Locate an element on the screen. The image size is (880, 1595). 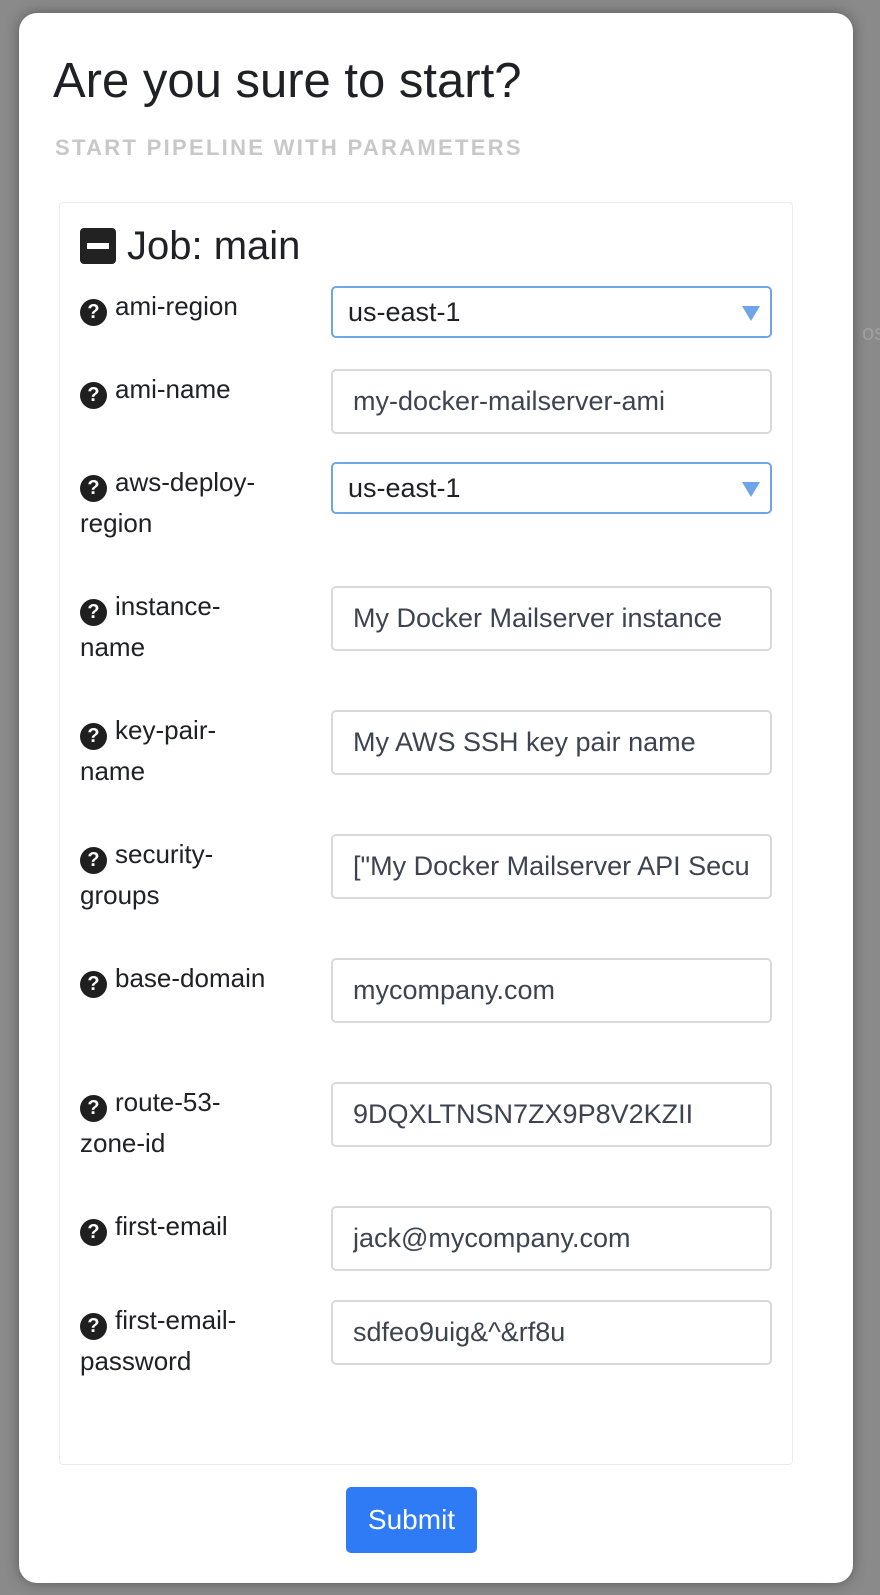
base-domain-input is located at coordinates (551, 990).